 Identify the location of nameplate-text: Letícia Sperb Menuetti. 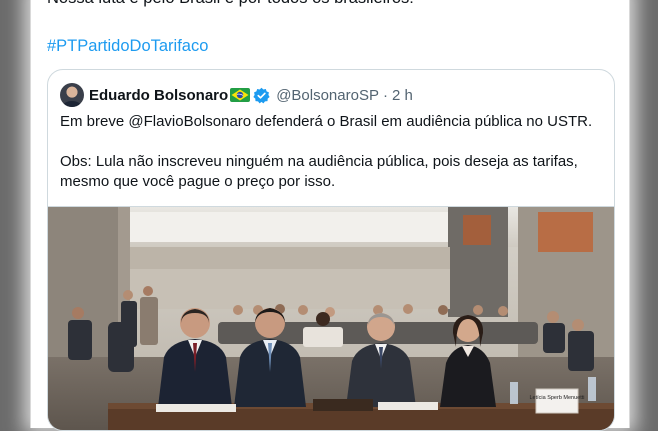
(556, 398).